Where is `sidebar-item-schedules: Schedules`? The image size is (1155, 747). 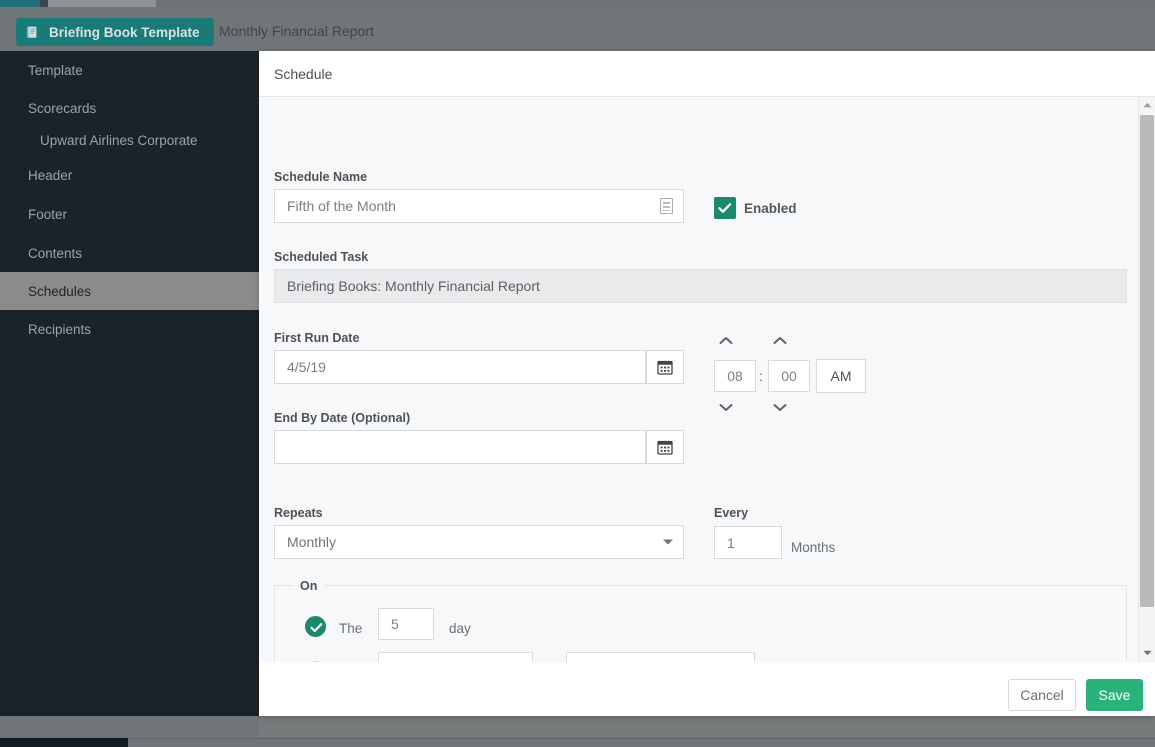
sidebar-item-schedules: Schedules is located at coordinates (129, 291).